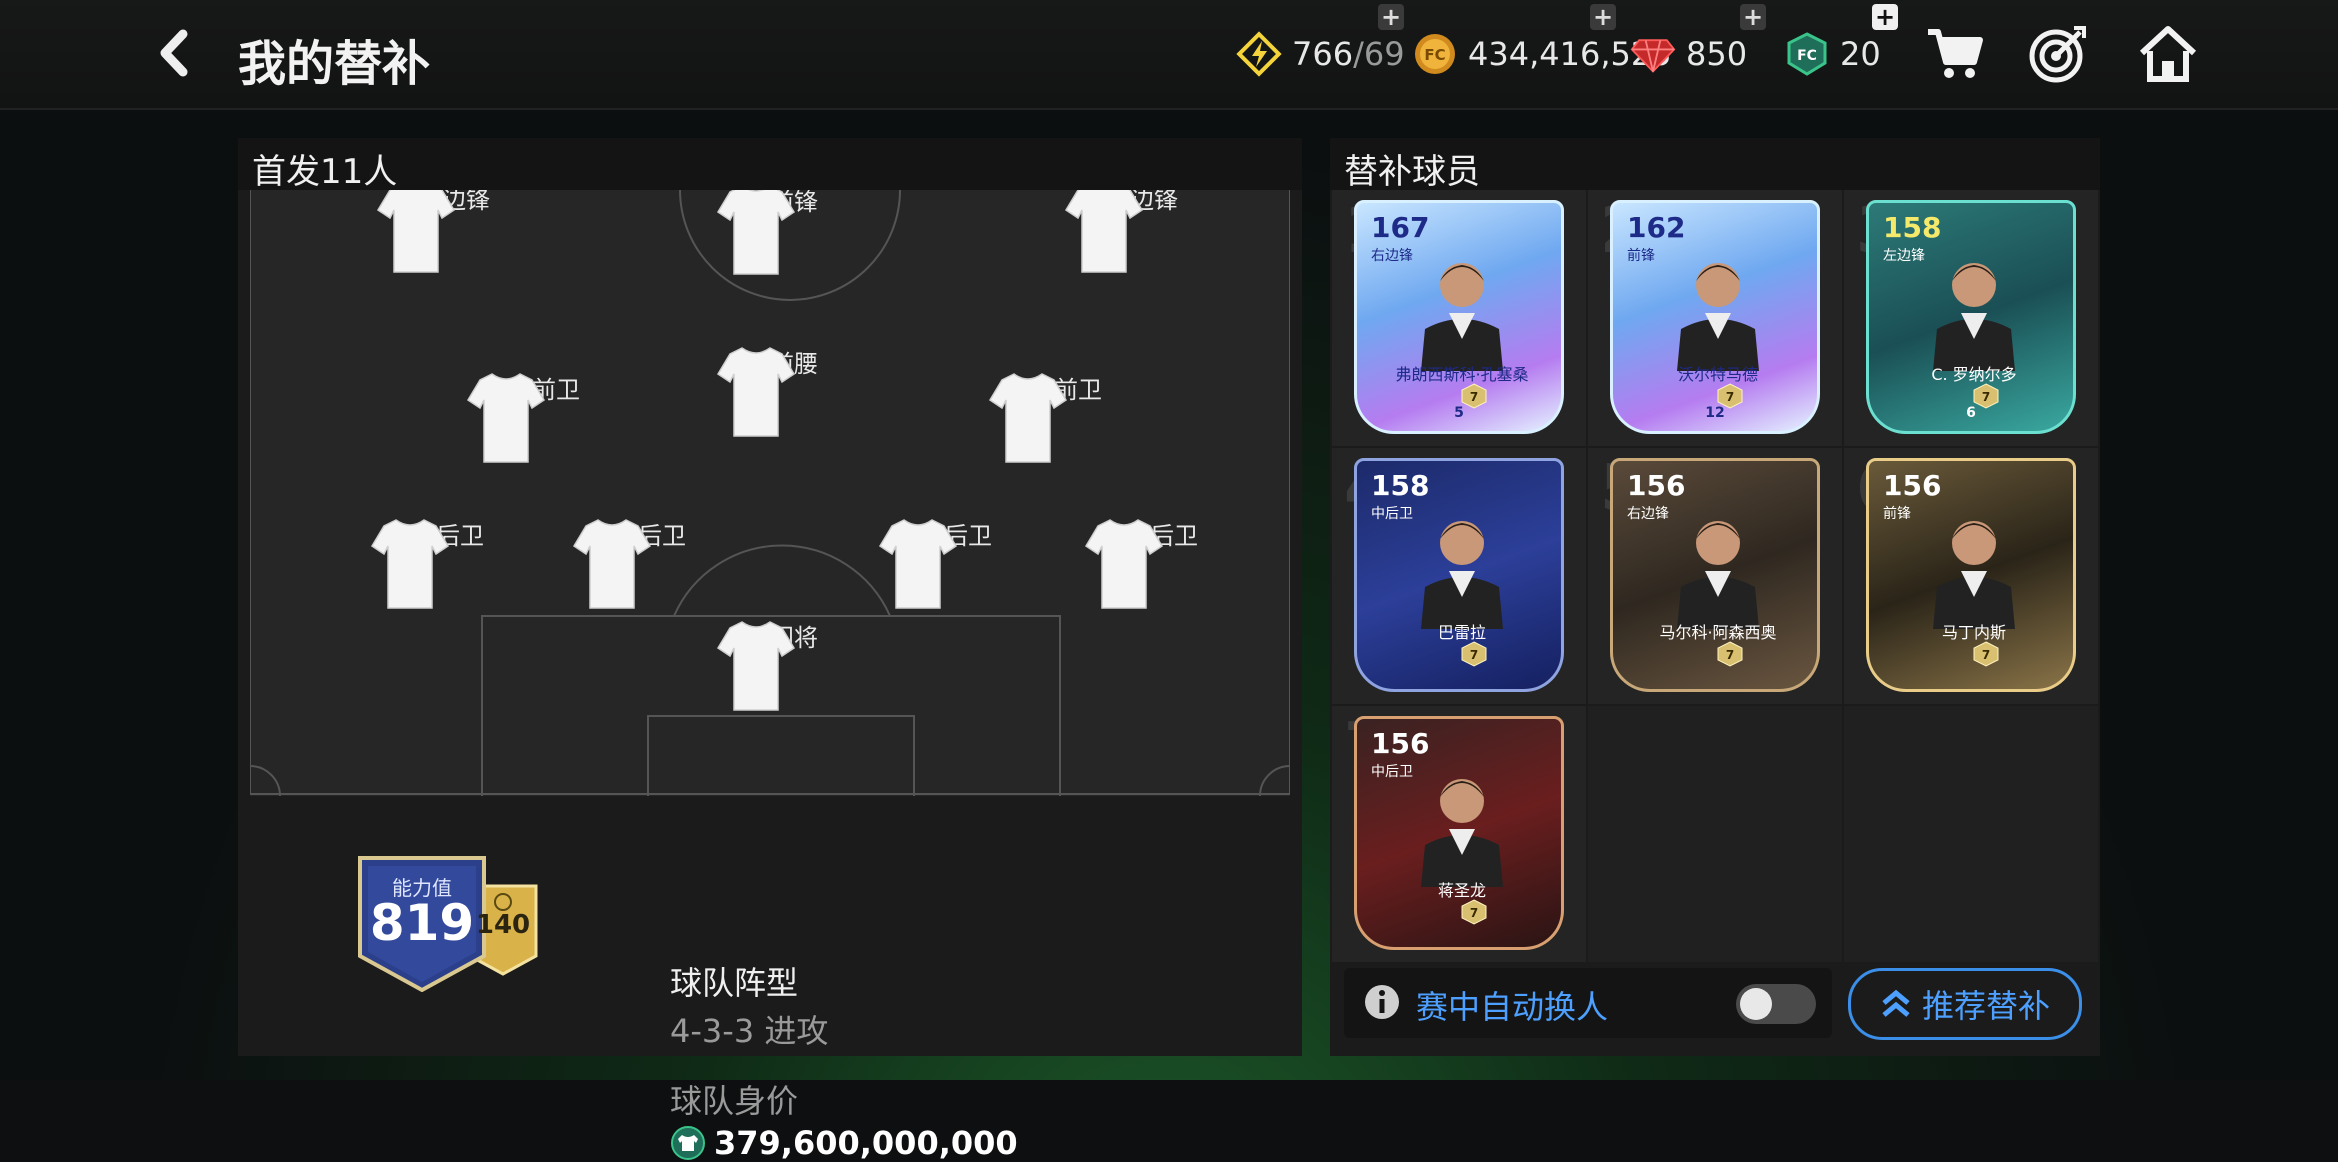 Image resolution: width=2338 pixels, height=1162 pixels. I want to click on sub-slot: 1167右边锋弗朗西斯科·孔塞桑75, so click(1459, 318).